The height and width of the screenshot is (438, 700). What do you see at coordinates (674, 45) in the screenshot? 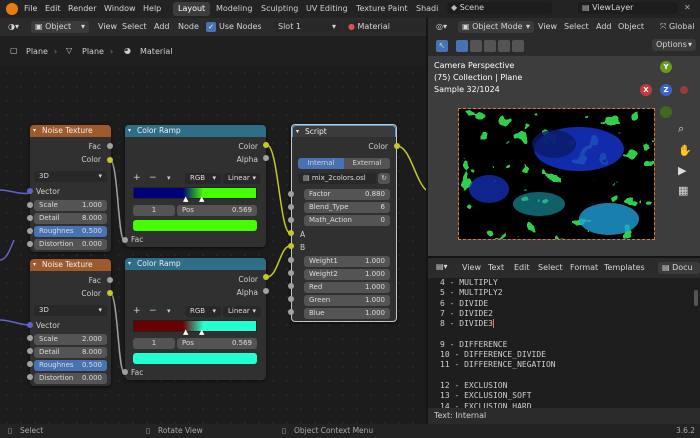
I see `options-dropdown: Options ▾` at bounding box center [674, 45].